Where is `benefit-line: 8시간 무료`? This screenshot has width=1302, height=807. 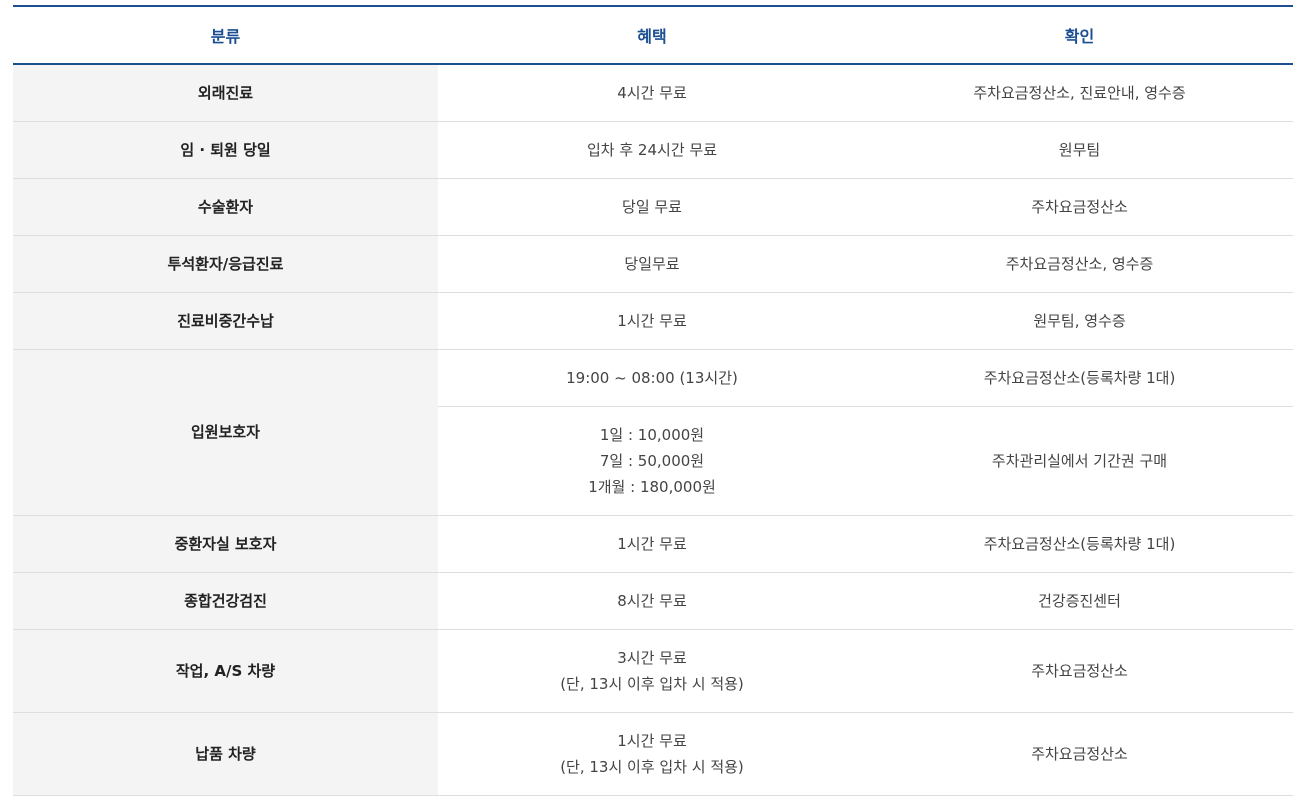 benefit-line: 8시간 무료 is located at coordinates (652, 600).